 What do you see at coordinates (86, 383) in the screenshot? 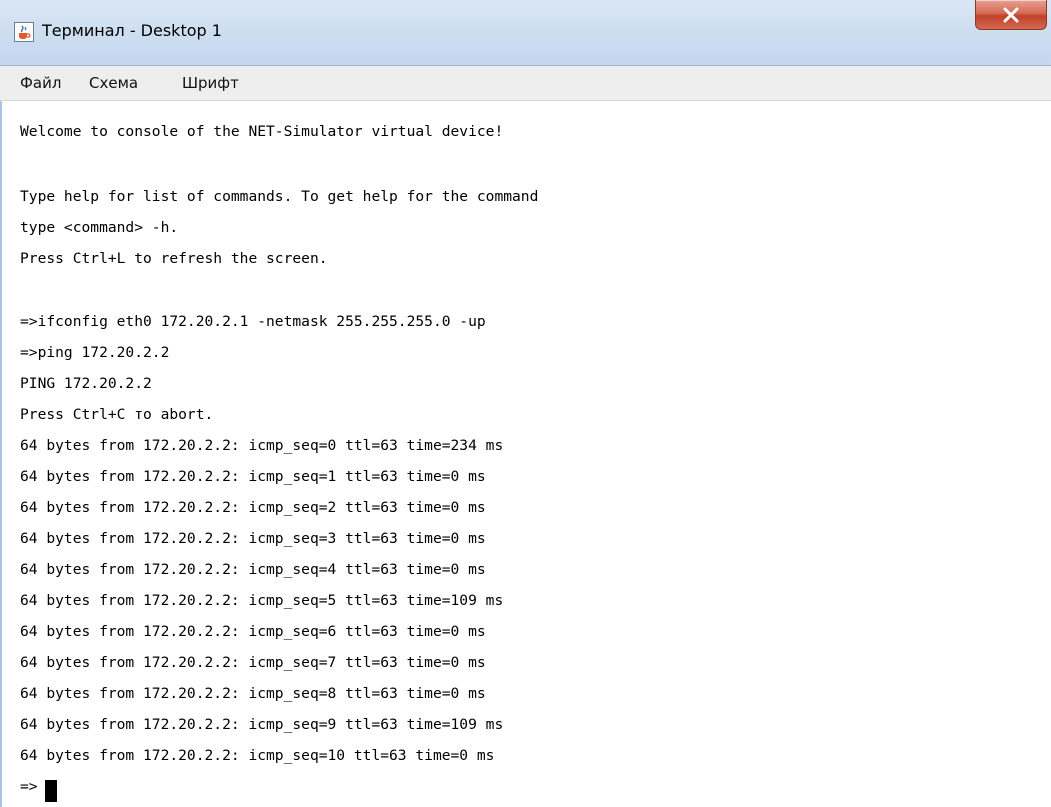
I see `console-line: PING 172.20.2.2` at bounding box center [86, 383].